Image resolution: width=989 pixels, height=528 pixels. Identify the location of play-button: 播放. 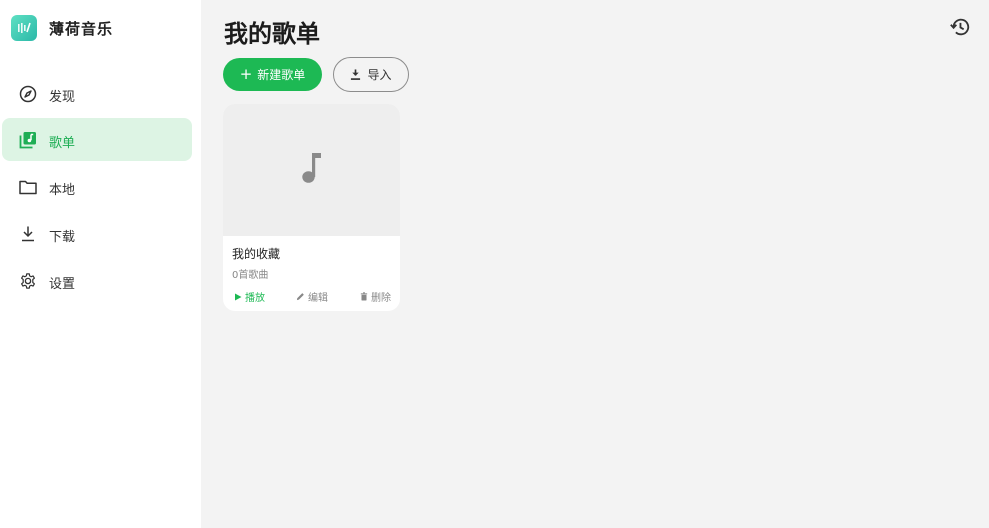
(249, 296).